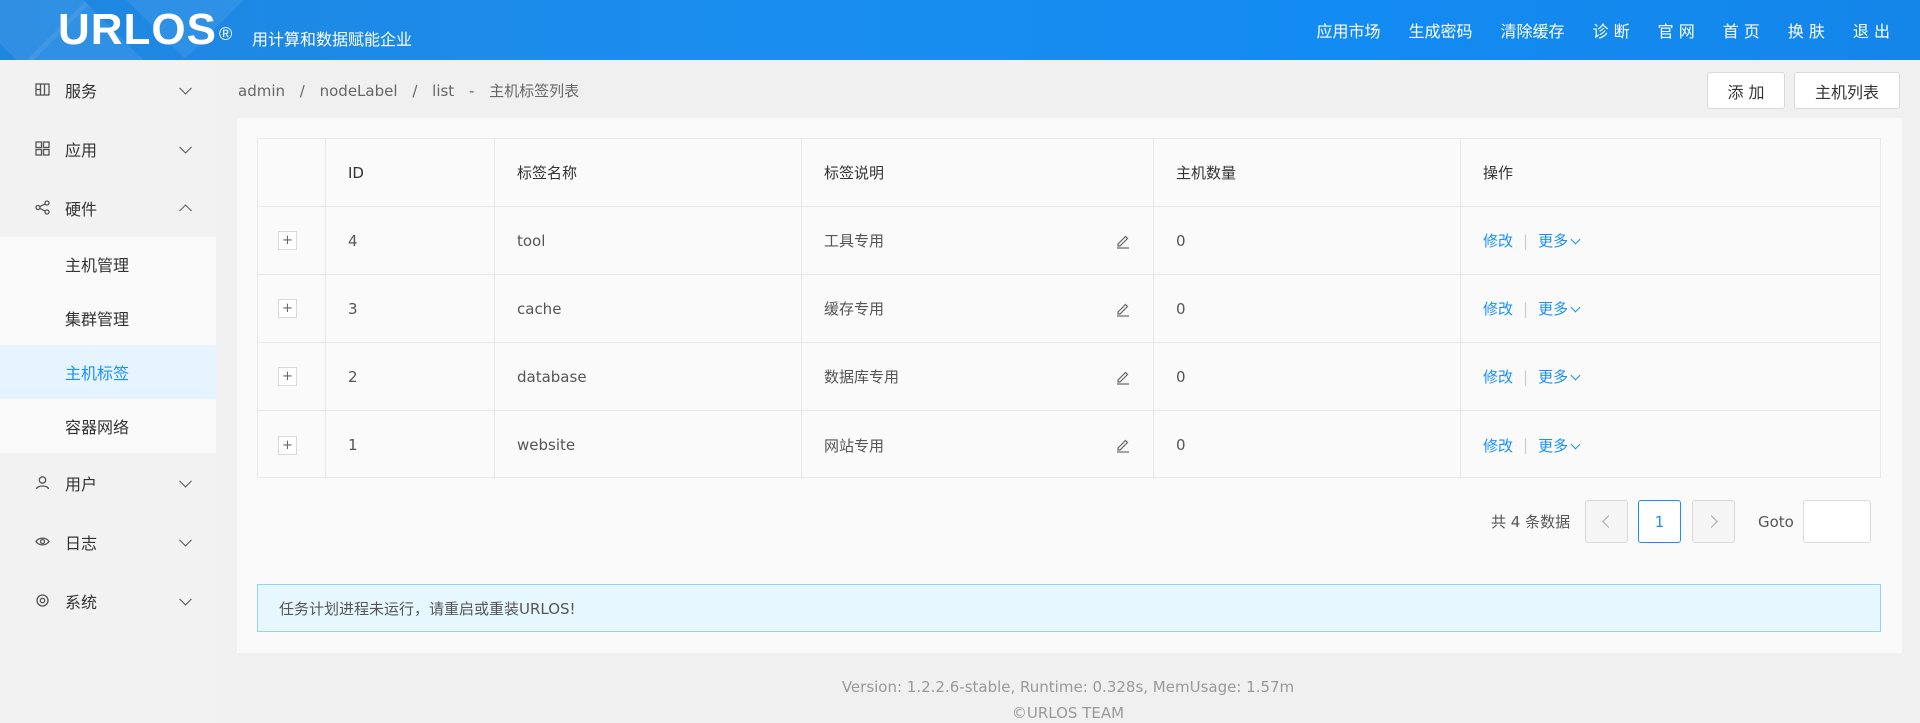 The image size is (1920, 723). What do you see at coordinates (410, 445) in the screenshot?
I see `cell-id: 1` at bounding box center [410, 445].